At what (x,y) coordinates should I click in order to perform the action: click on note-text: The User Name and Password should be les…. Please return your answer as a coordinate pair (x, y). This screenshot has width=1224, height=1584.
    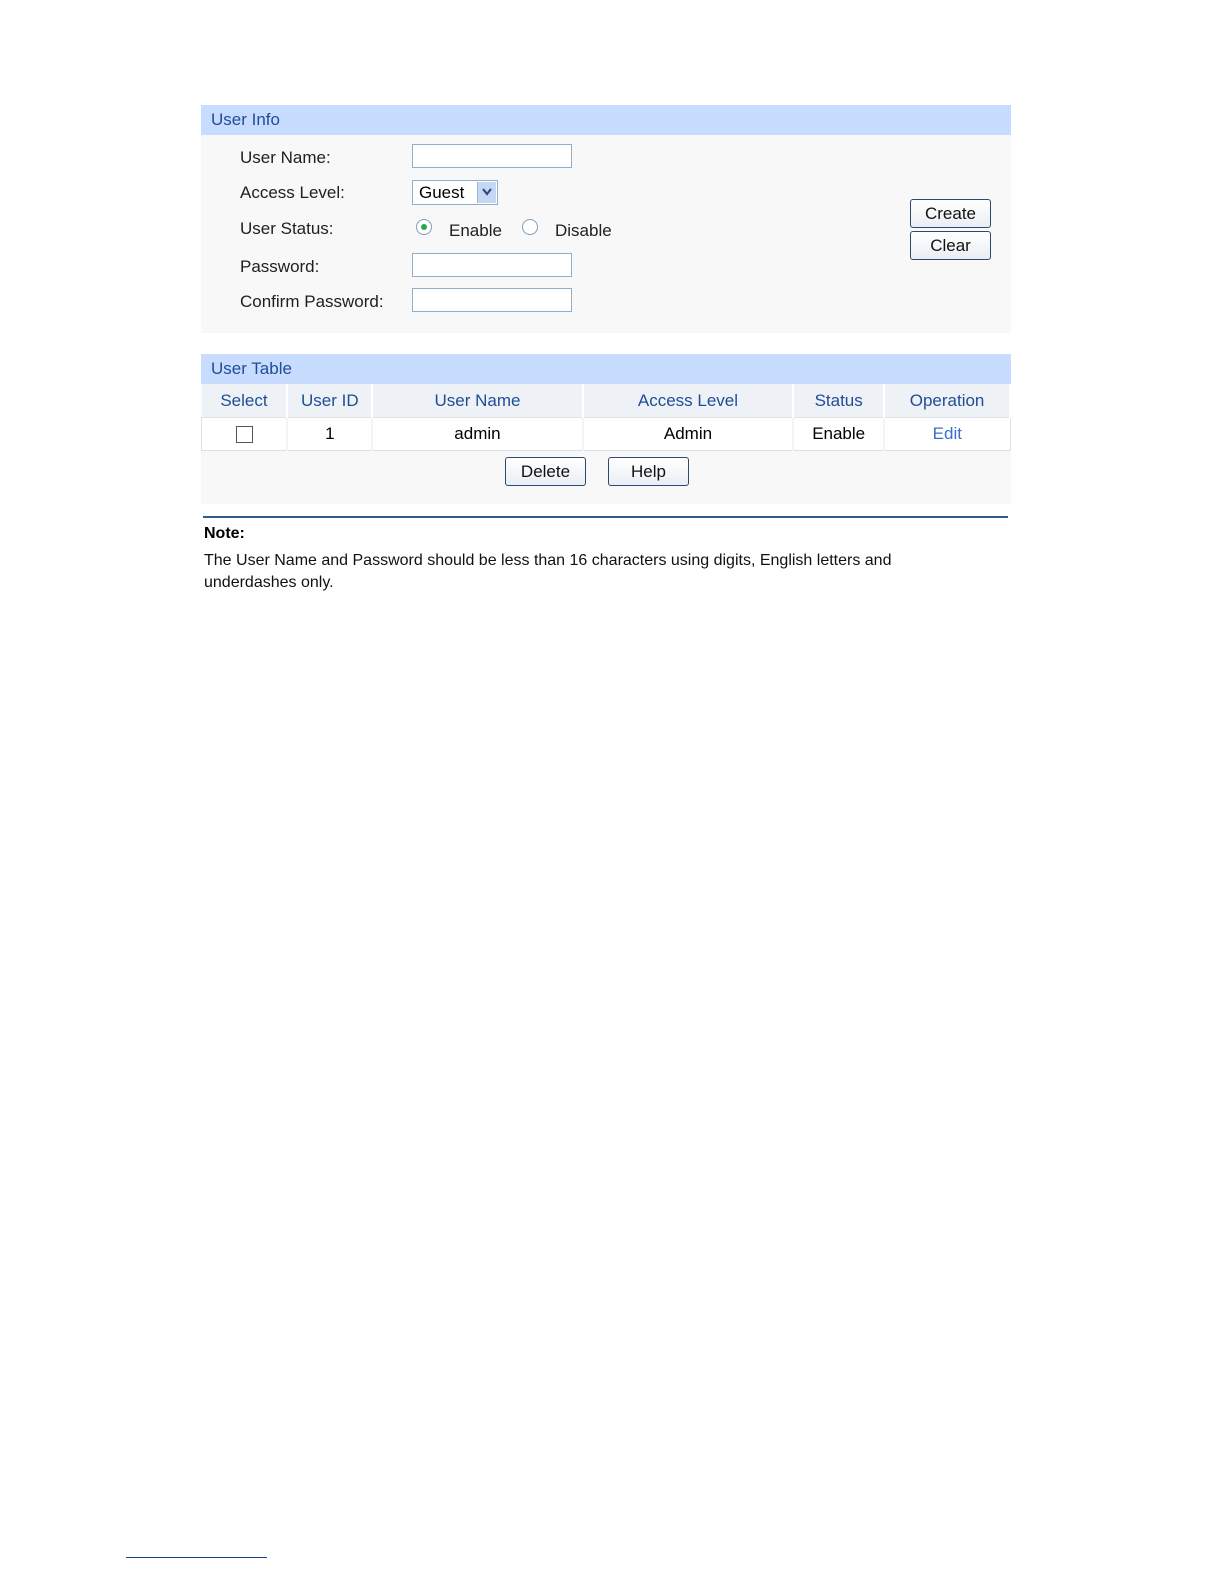
    Looking at the image, I should click on (548, 571).